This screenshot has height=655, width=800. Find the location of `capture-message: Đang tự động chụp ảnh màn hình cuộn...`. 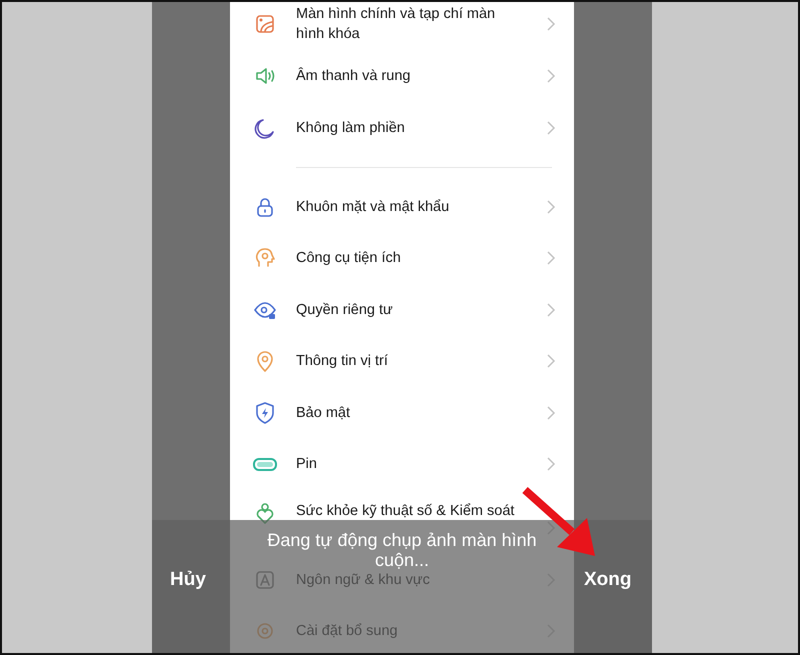

capture-message: Đang tự động chụp ảnh màn hình cuộn... is located at coordinates (402, 551).